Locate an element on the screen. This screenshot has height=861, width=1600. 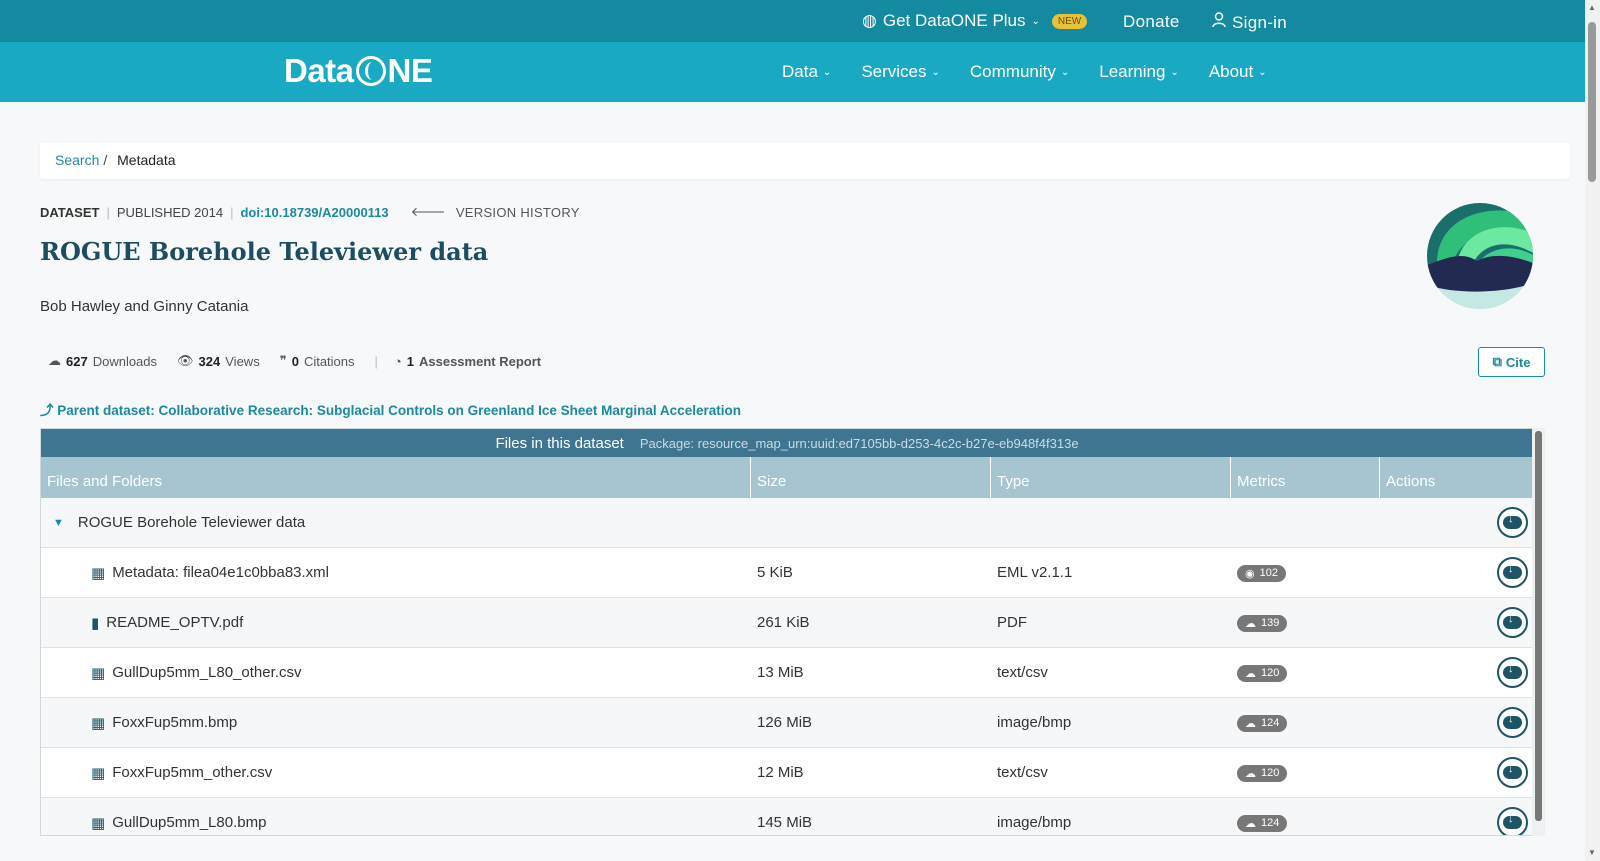
file-metric-cell: ☁ 124 is located at coordinates (1305, 723).